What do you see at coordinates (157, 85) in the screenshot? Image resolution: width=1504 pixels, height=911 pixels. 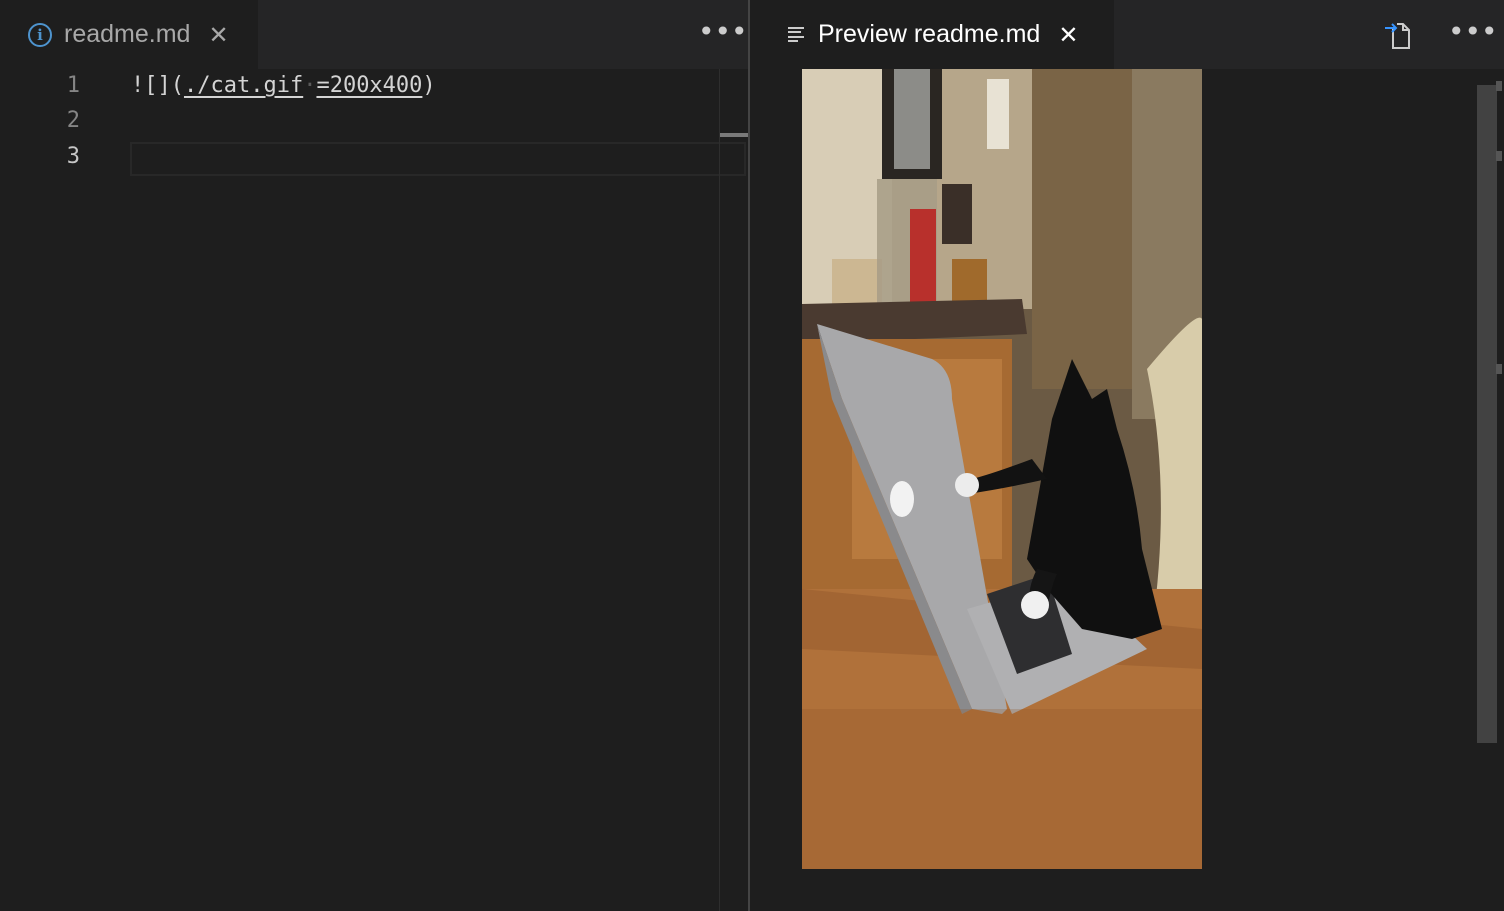 I see `markdown-image-prefix: ![](` at bounding box center [157, 85].